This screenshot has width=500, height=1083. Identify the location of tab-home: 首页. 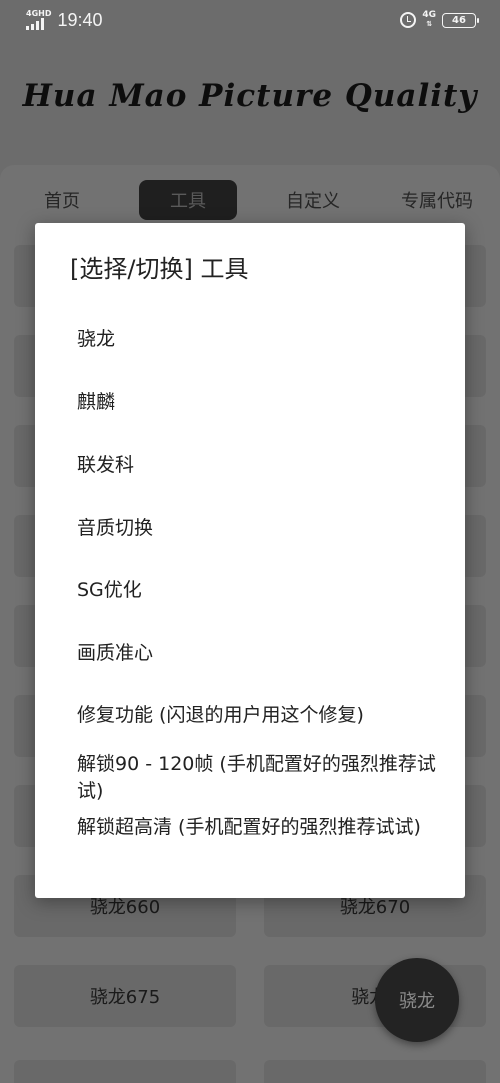
(62, 200).